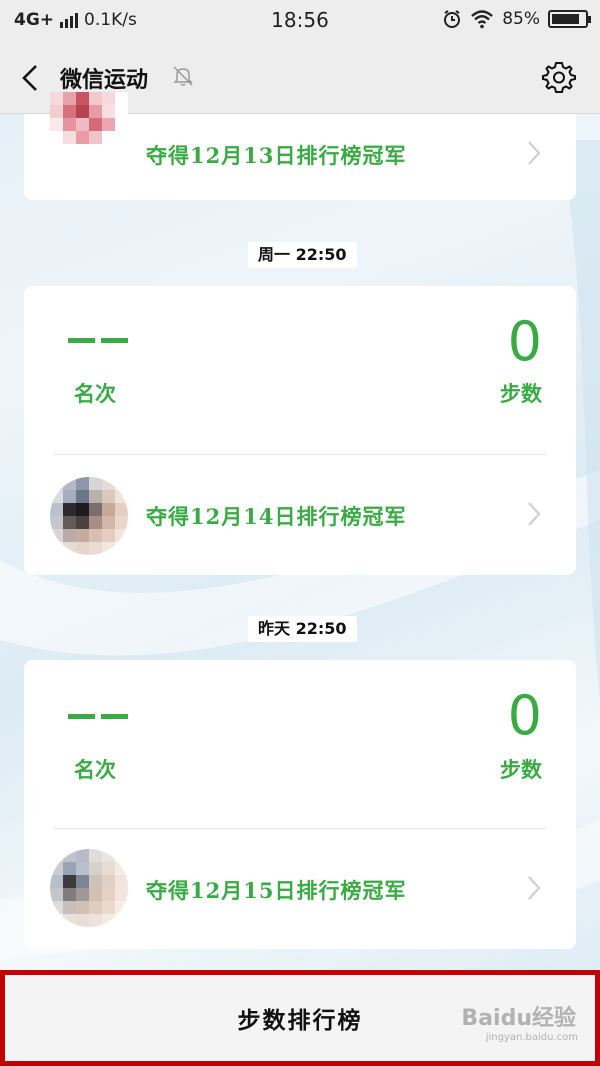 Image resolution: width=600 pixels, height=1066 pixels. I want to click on award-row: 夺得12月14日排行榜冠军, so click(300, 515).